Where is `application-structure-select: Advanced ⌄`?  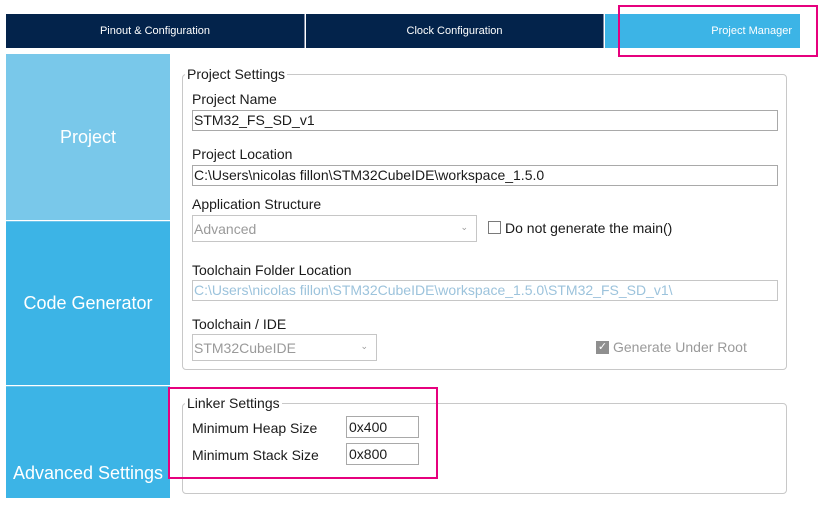 application-structure-select: Advanced ⌄ is located at coordinates (334, 228).